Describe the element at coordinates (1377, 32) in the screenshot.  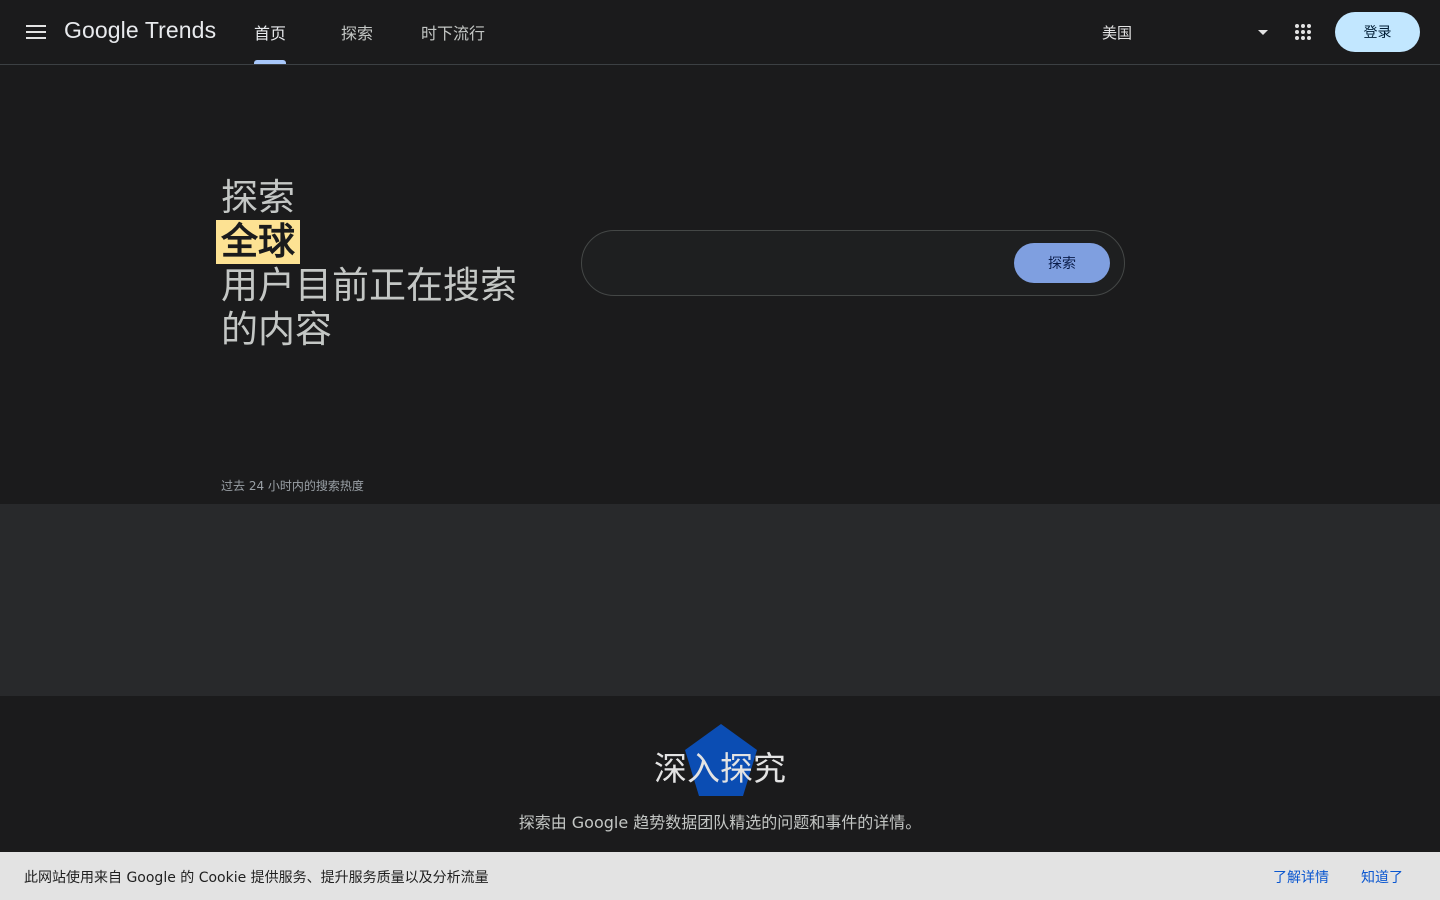
I see `sign-in-button: 登录` at that location.